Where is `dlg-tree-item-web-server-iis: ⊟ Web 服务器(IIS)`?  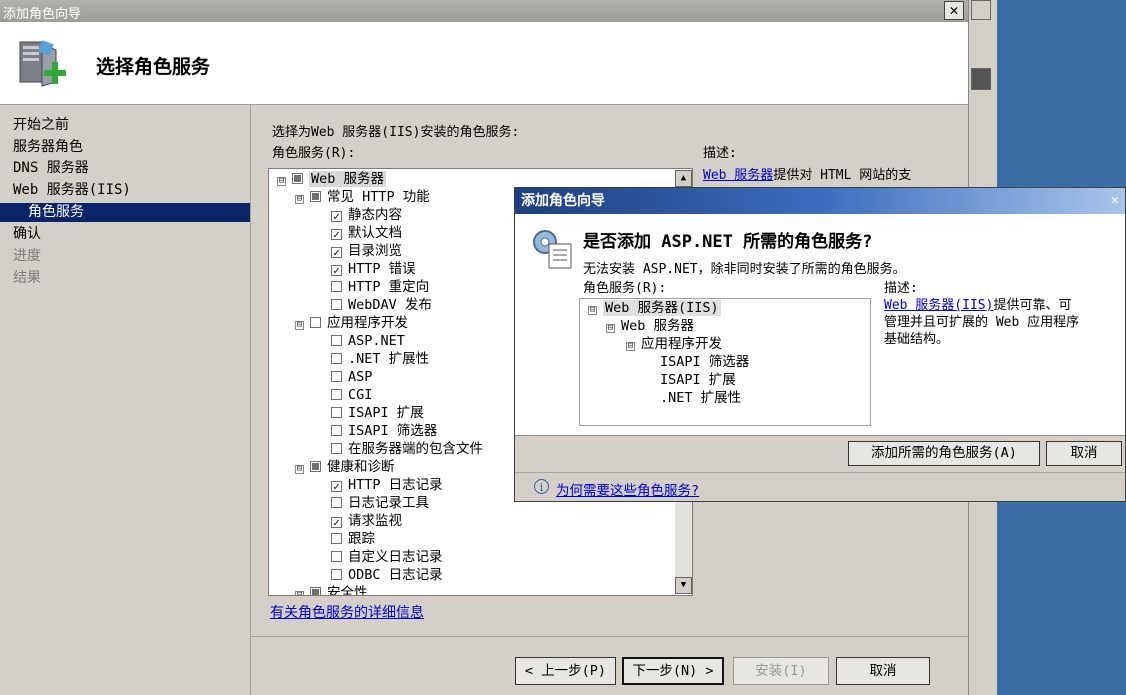
dlg-tree-item-web-server-iis: ⊟ Web 服务器(IIS) is located at coordinates (654, 308).